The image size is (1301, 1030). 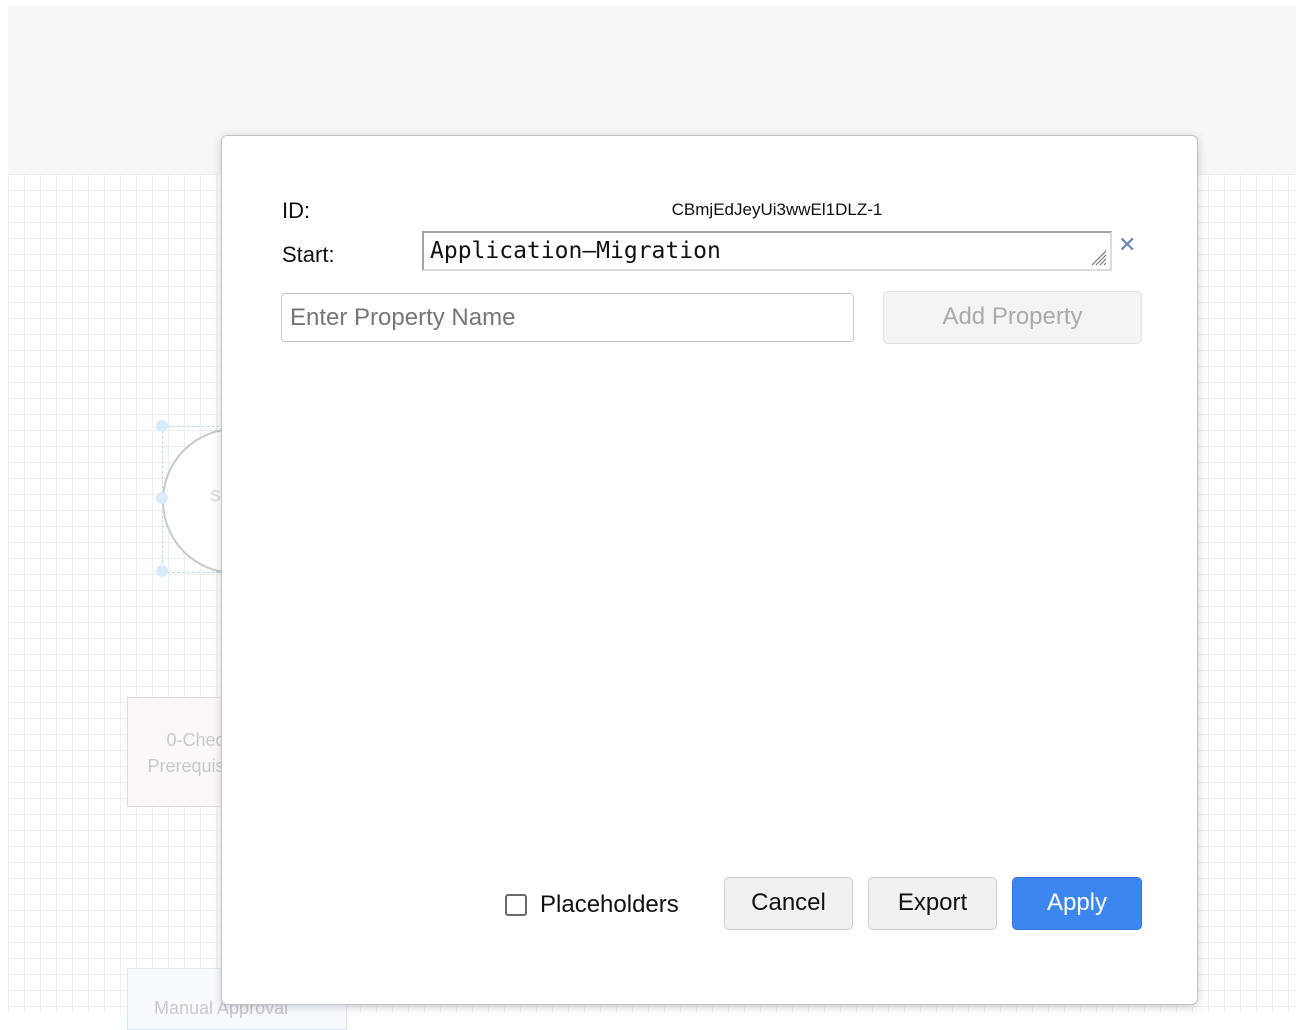 What do you see at coordinates (932, 903) in the screenshot?
I see `export-button: Export` at bounding box center [932, 903].